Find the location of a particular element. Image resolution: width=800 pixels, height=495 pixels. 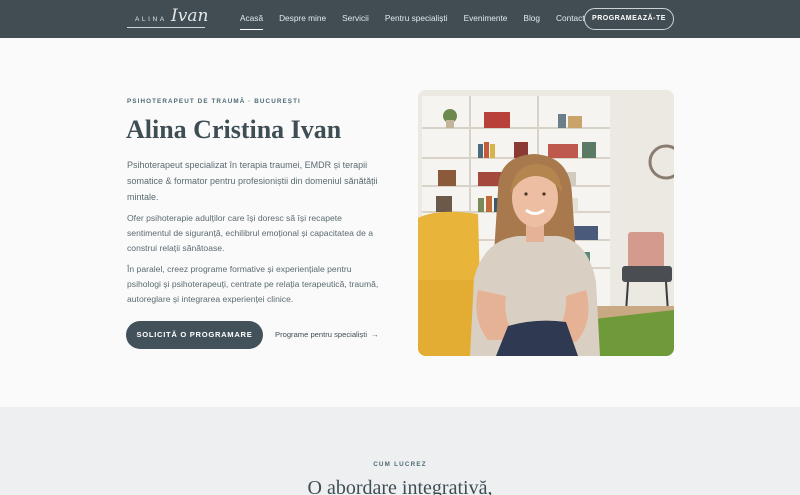

hero-eyebrow: PSIHOTERAPEUT DE TRAUMĂ · BUCUREȘTI is located at coordinates (214, 101).